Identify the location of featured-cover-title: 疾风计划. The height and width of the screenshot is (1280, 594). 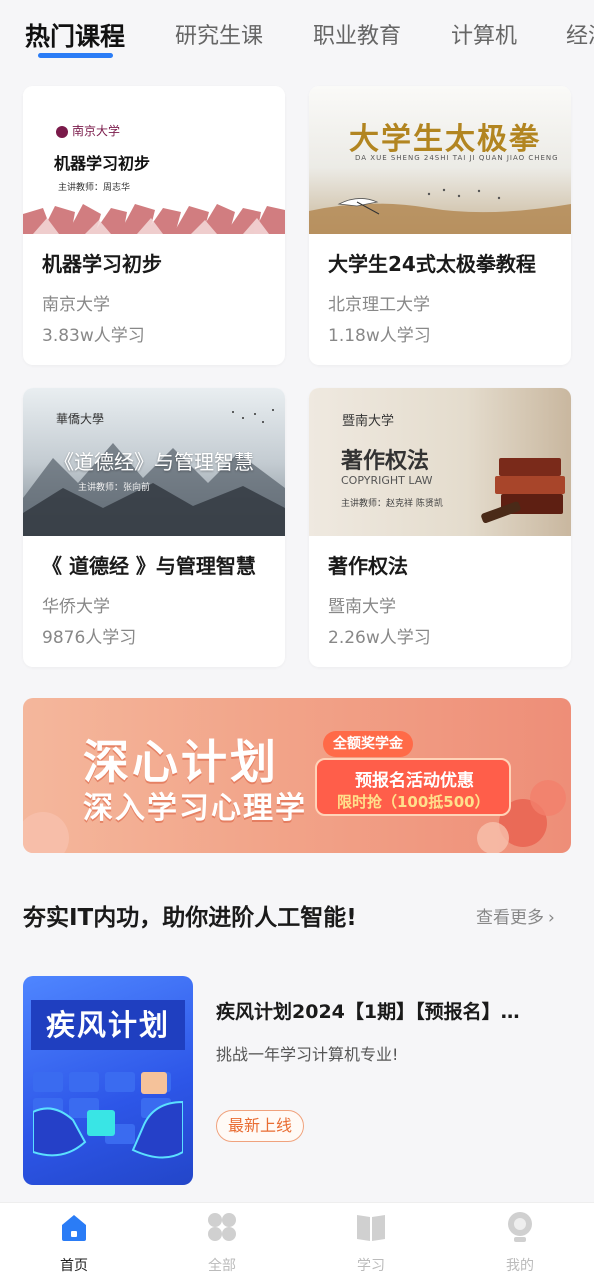
(108, 1025).